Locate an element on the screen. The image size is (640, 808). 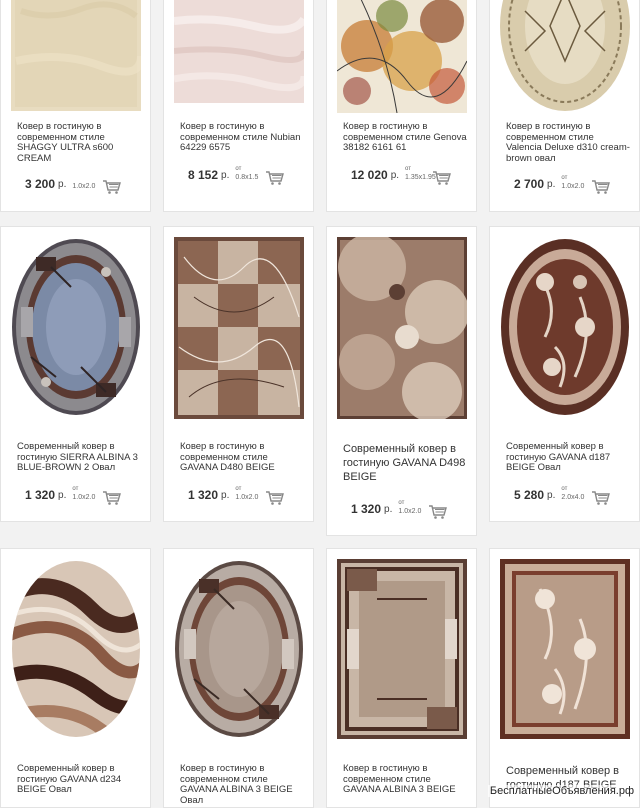
price-row: 12 020 р. от 1.35x1.95 is located at coordinates (394, 175).